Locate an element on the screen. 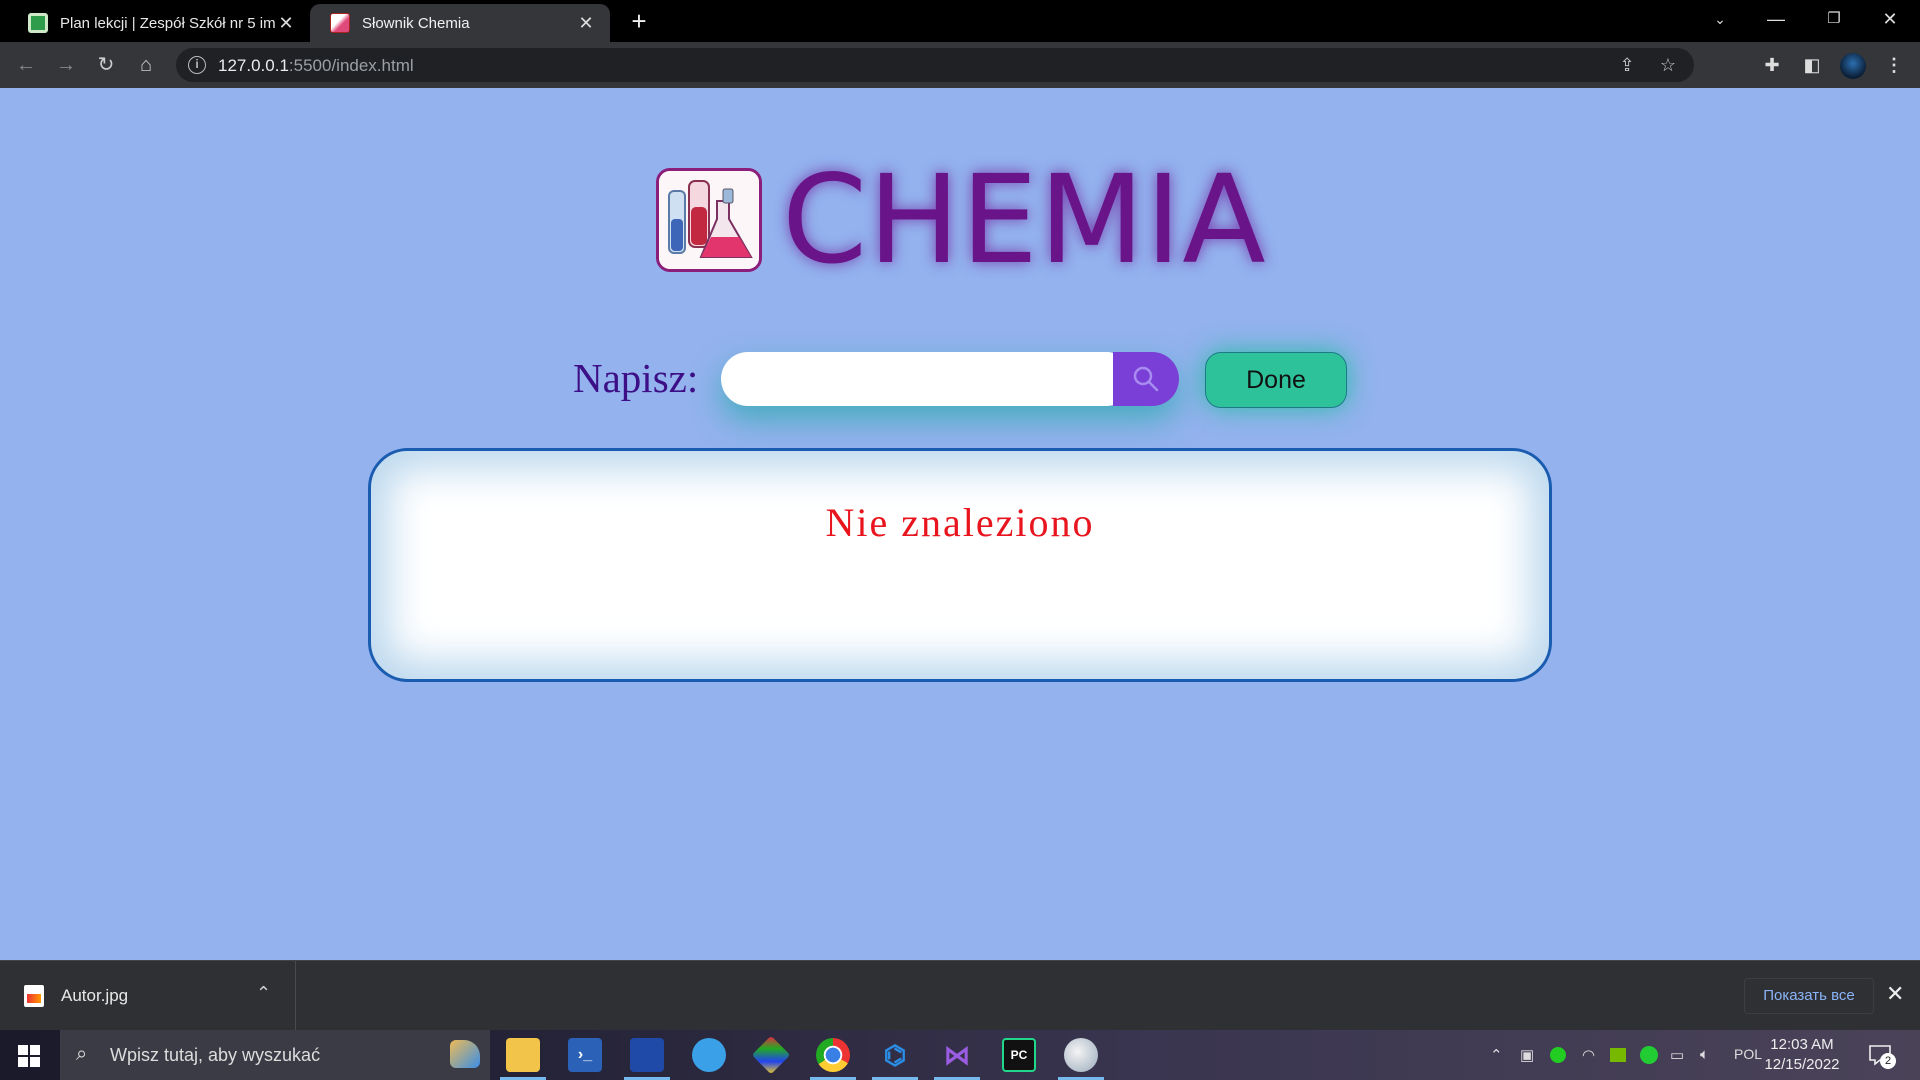  chevron-up-icon: ⌃ is located at coordinates (263, 993).